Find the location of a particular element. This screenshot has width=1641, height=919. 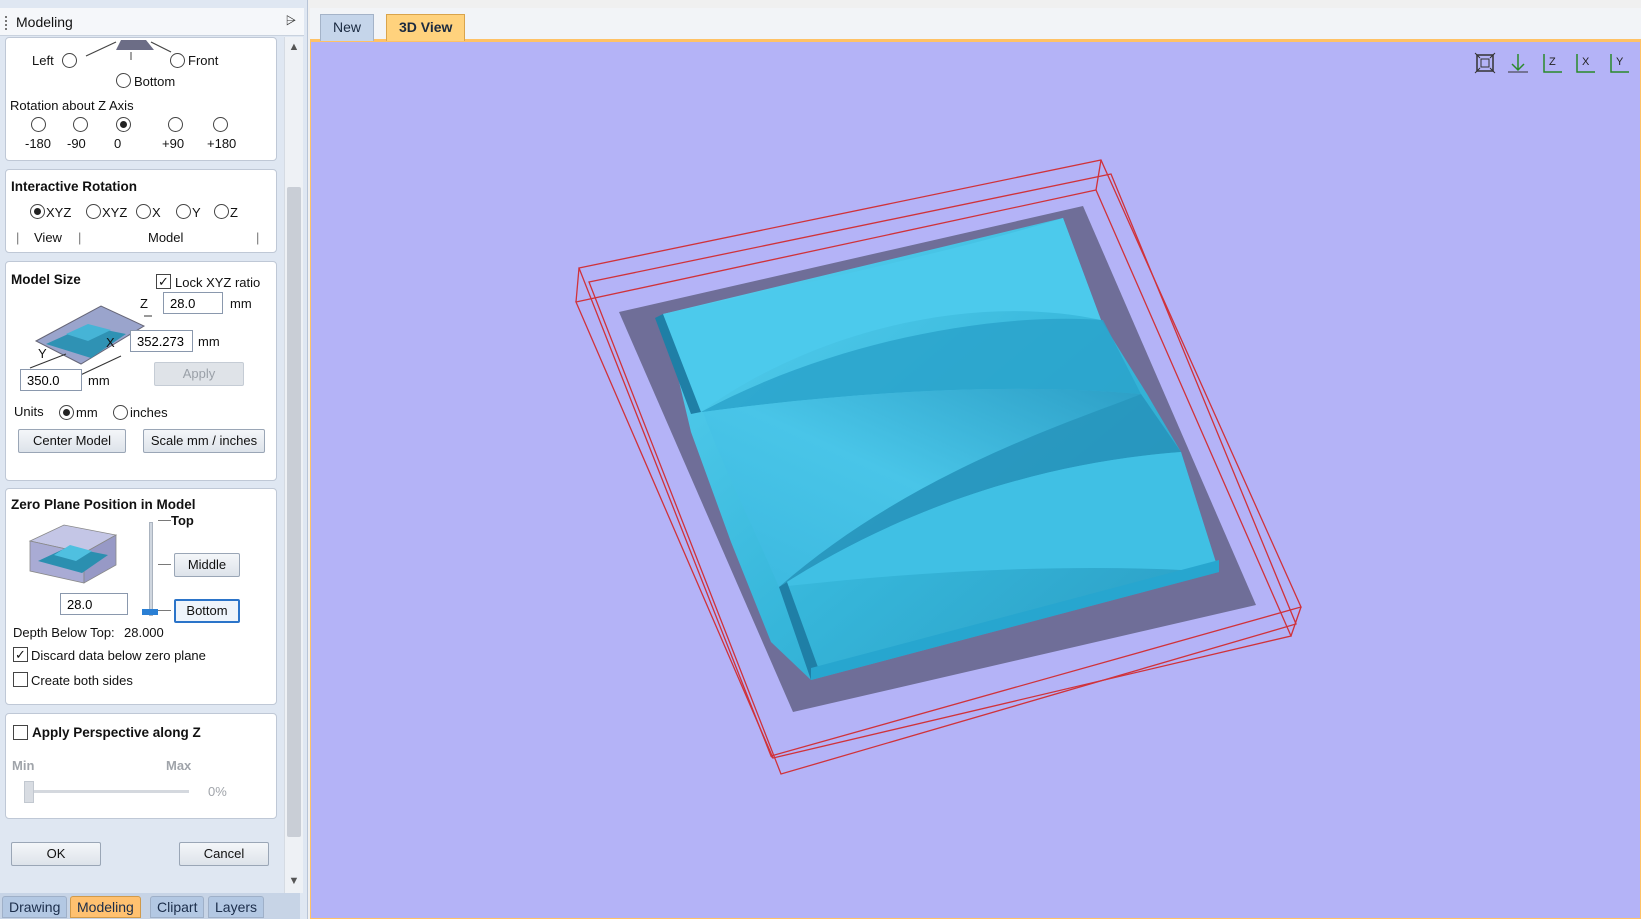

rotation-z-option-label: +180 is located at coordinates (222, 143).